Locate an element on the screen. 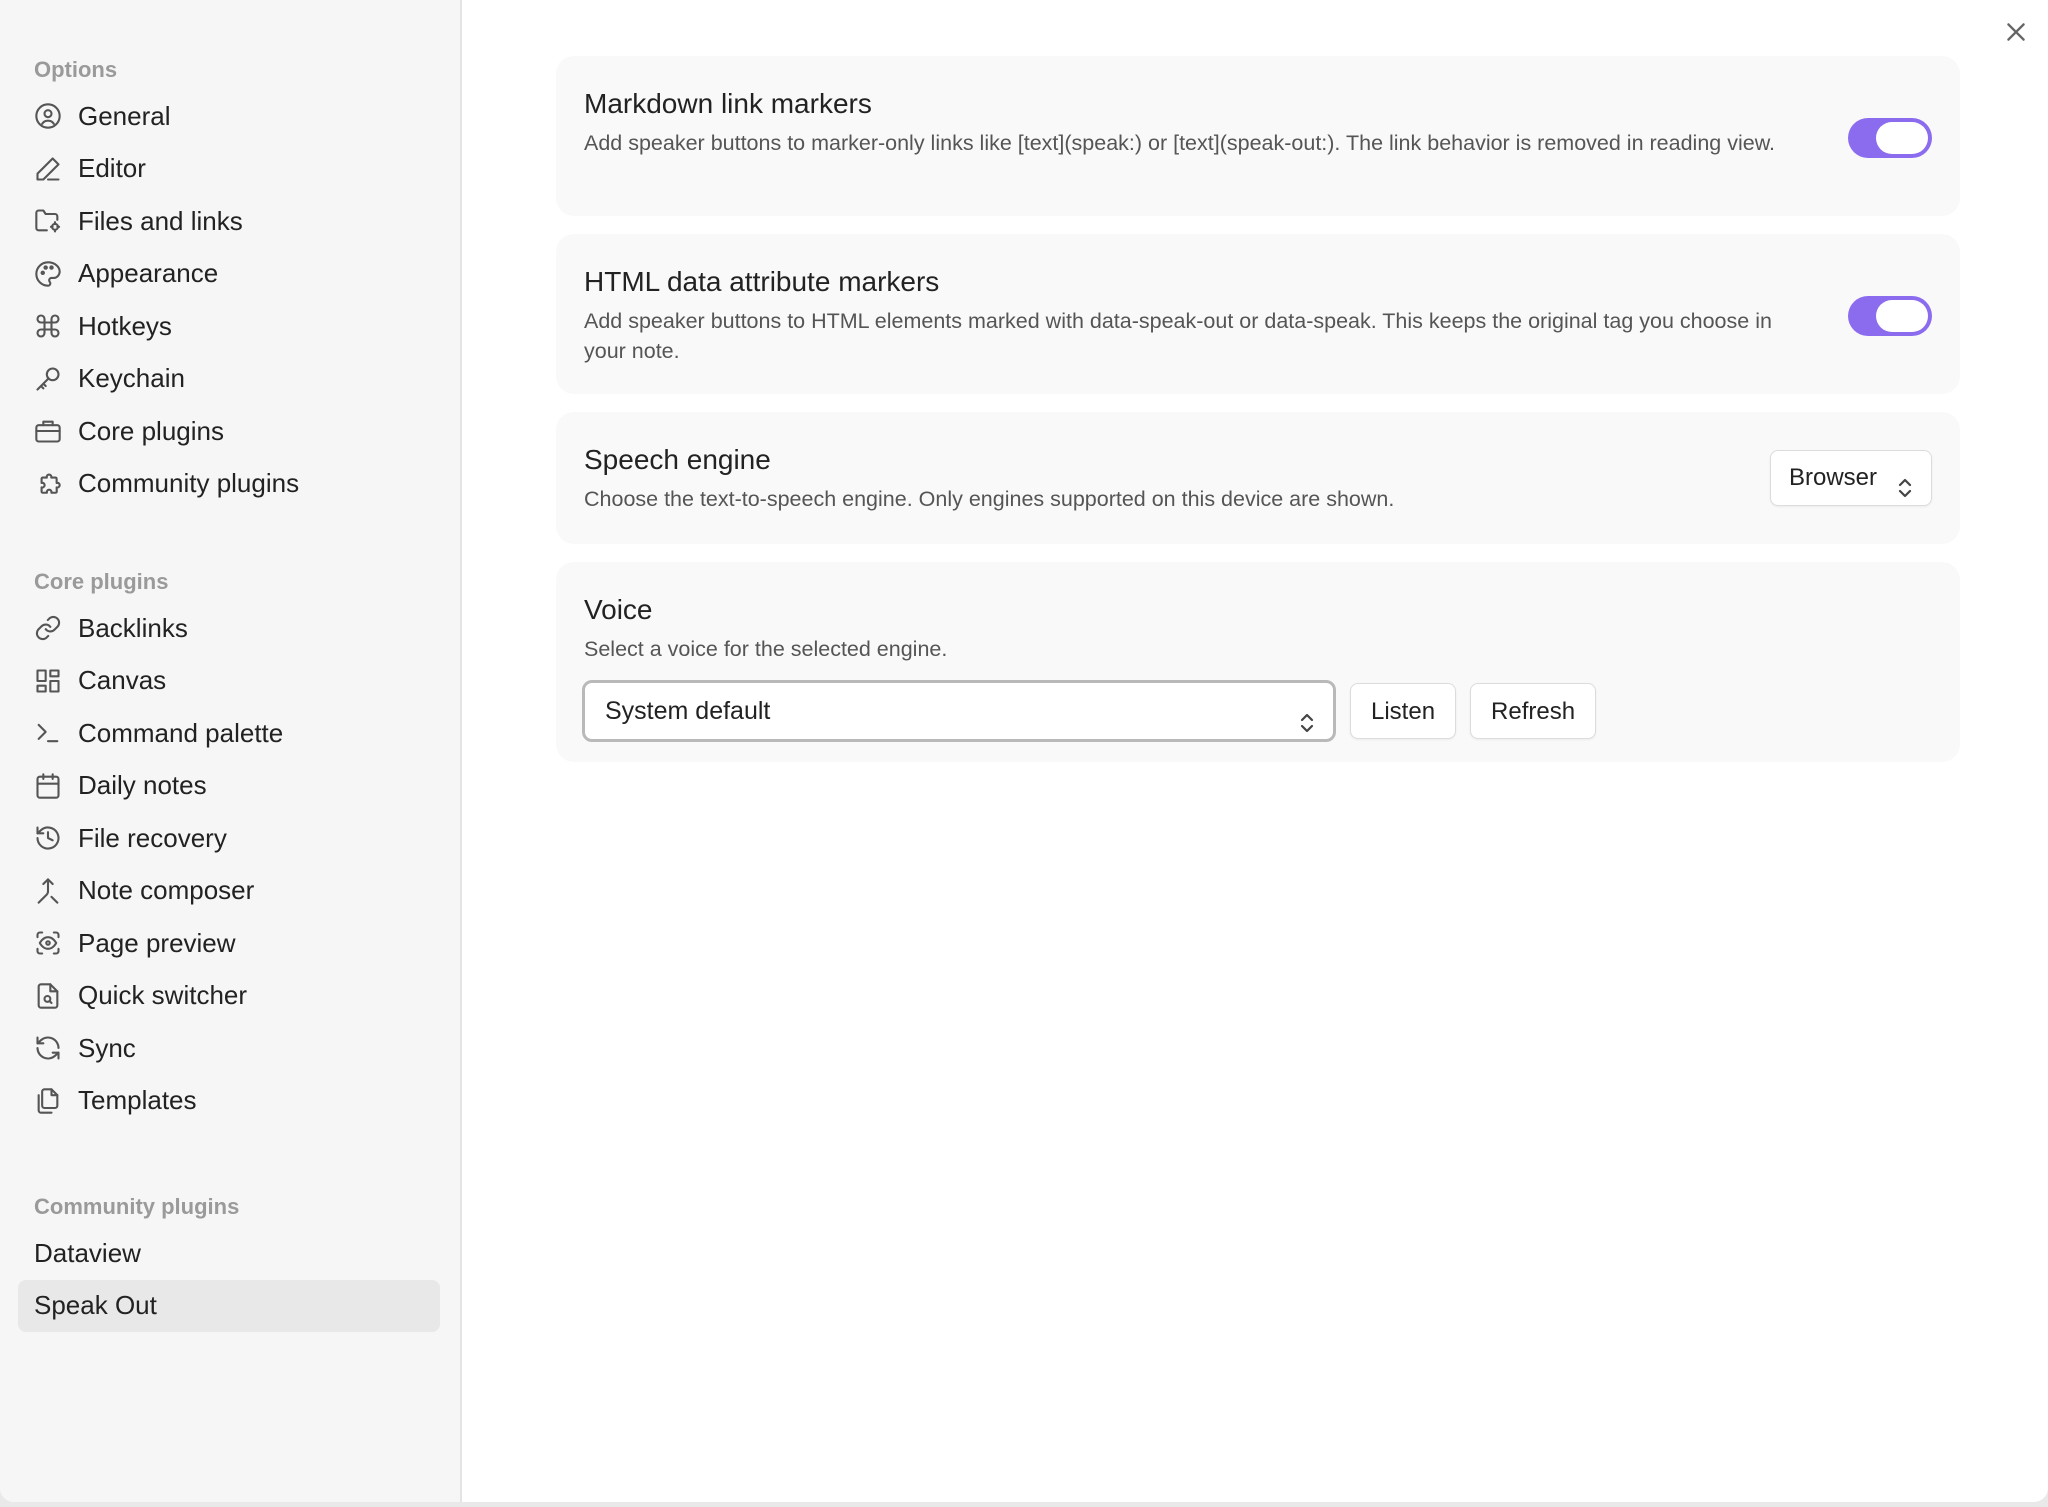 The image size is (2048, 1507). user-circle-icon is located at coordinates (48, 116).